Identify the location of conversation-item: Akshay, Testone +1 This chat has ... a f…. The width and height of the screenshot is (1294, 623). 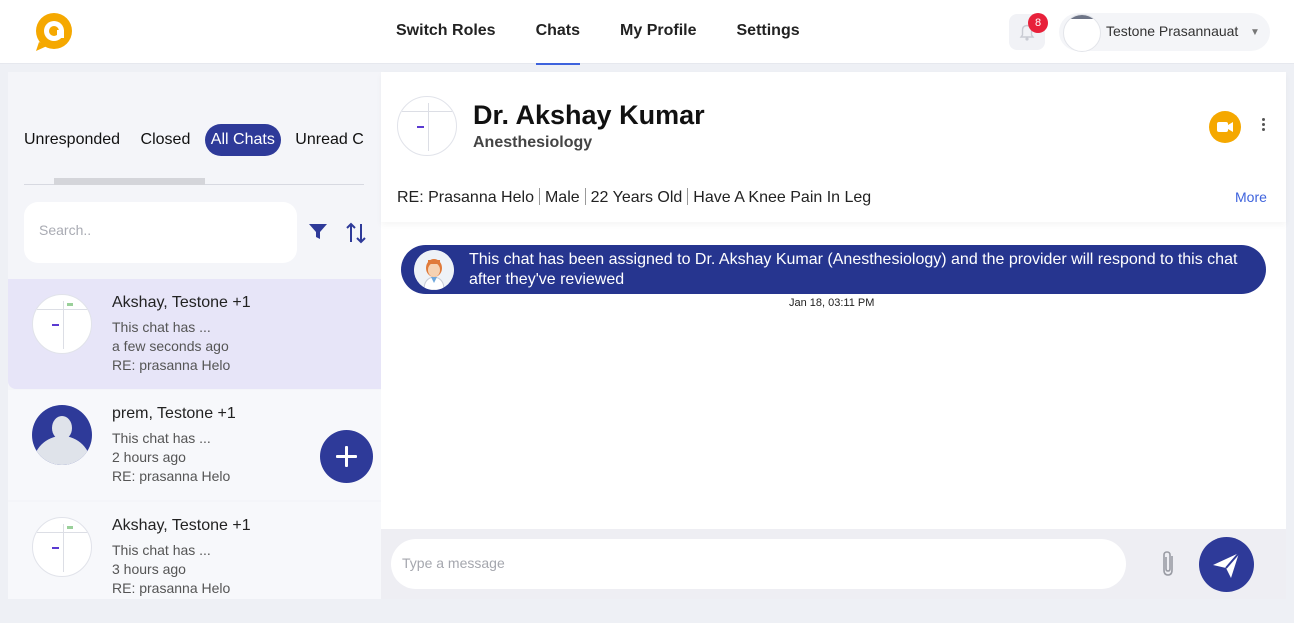
(194, 334).